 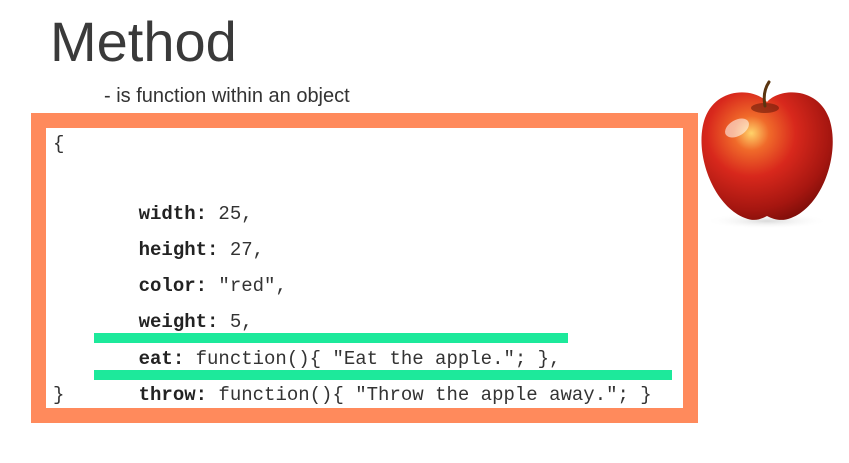 I want to click on slide-title: Method, so click(x=143, y=41).